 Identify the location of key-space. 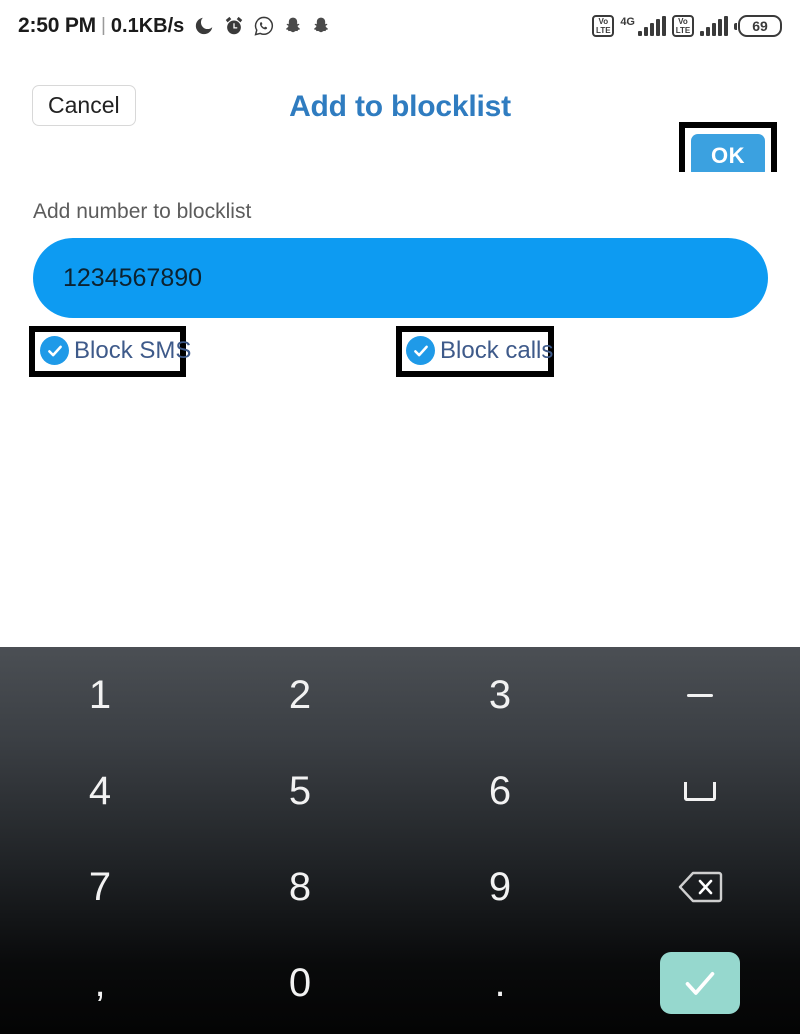
(700, 791).